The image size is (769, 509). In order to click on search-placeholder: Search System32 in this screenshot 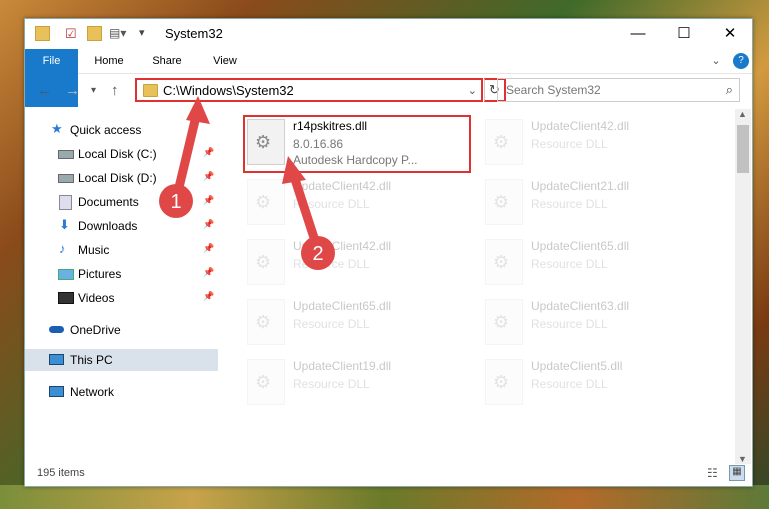, I will do `click(553, 90)`.